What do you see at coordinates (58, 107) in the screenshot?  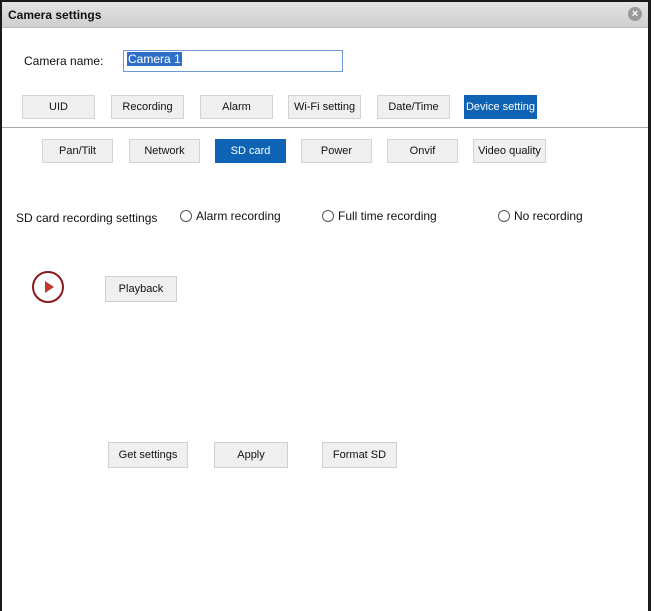 I see `tab-uid: UID` at bounding box center [58, 107].